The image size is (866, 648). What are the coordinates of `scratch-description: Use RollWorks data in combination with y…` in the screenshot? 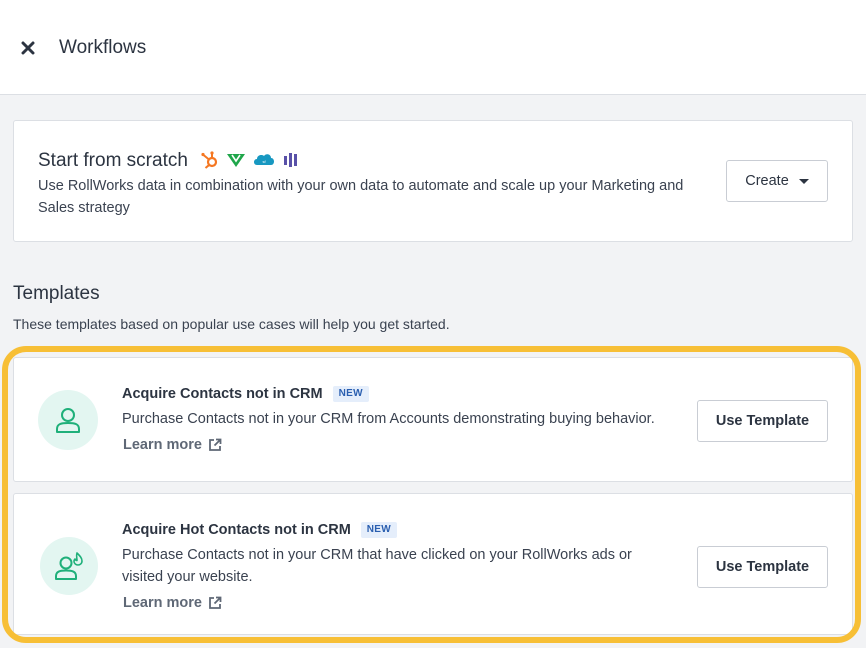 It's located at (361, 197).